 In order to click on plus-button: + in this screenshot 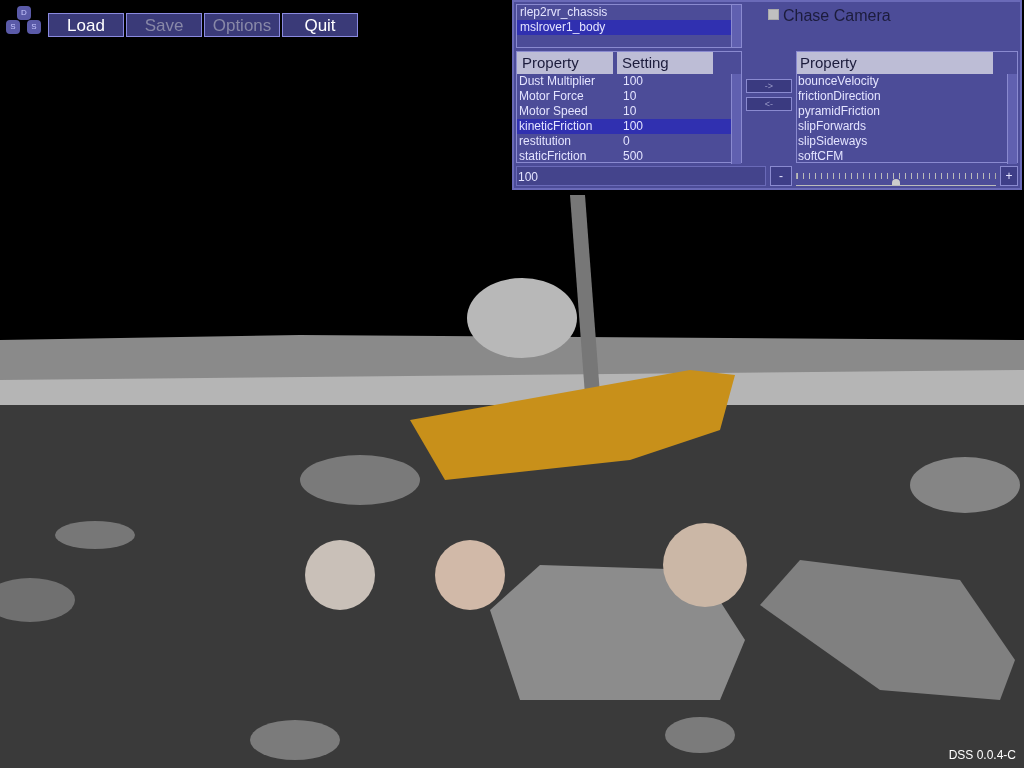, I will do `click(1009, 176)`.